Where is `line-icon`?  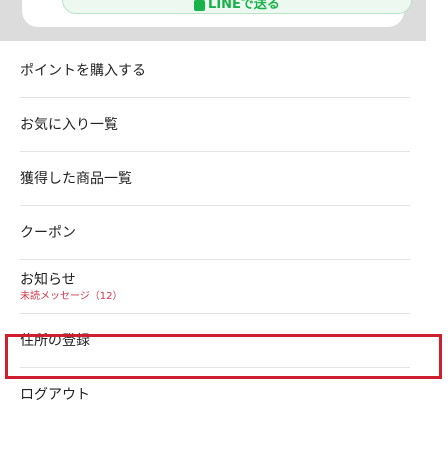 line-icon is located at coordinates (200, 5).